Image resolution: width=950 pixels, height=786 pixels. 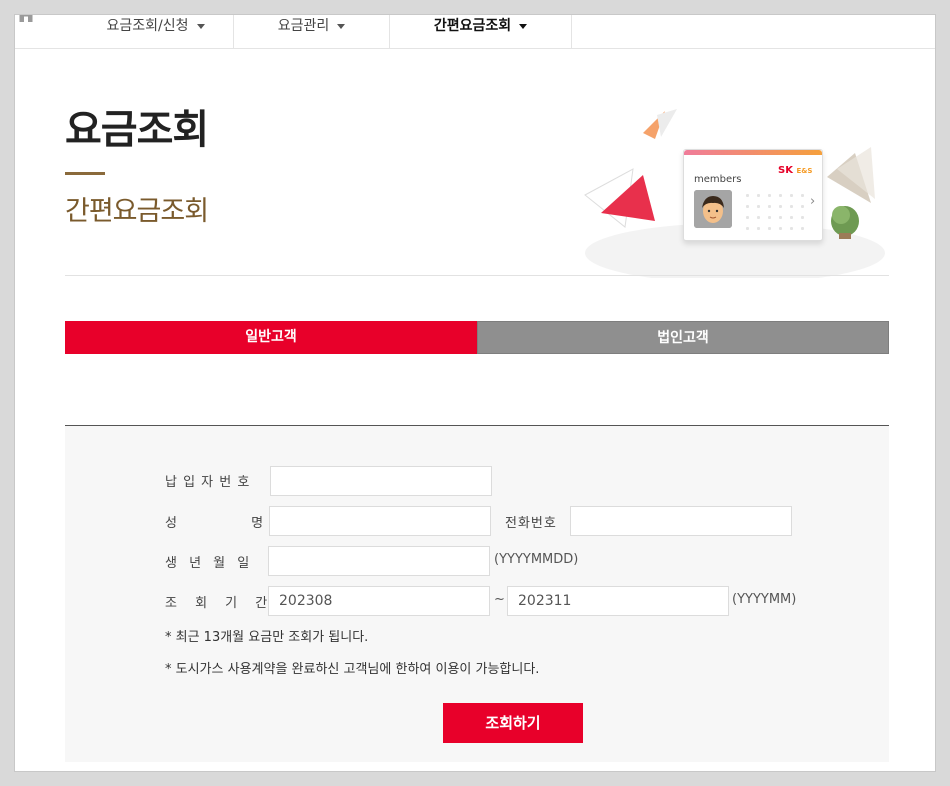 What do you see at coordinates (208, 563) in the screenshot?
I see `birth-label: 생 년 월 일` at bounding box center [208, 563].